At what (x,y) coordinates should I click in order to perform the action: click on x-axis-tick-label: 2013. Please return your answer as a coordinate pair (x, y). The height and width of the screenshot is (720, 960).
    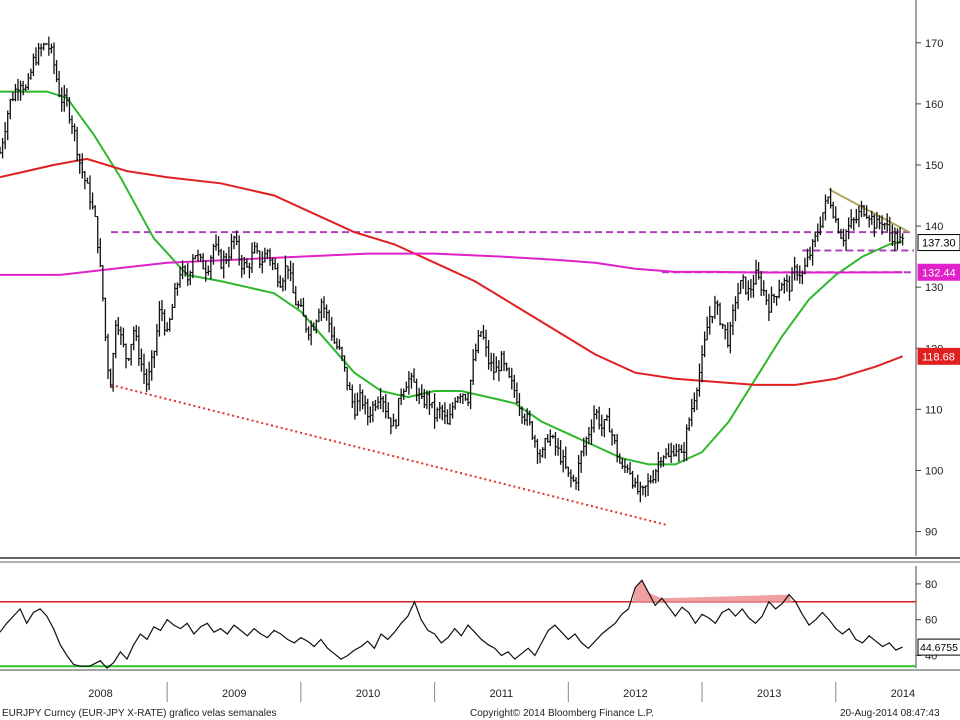
    Looking at the image, I should click on (769, 694).